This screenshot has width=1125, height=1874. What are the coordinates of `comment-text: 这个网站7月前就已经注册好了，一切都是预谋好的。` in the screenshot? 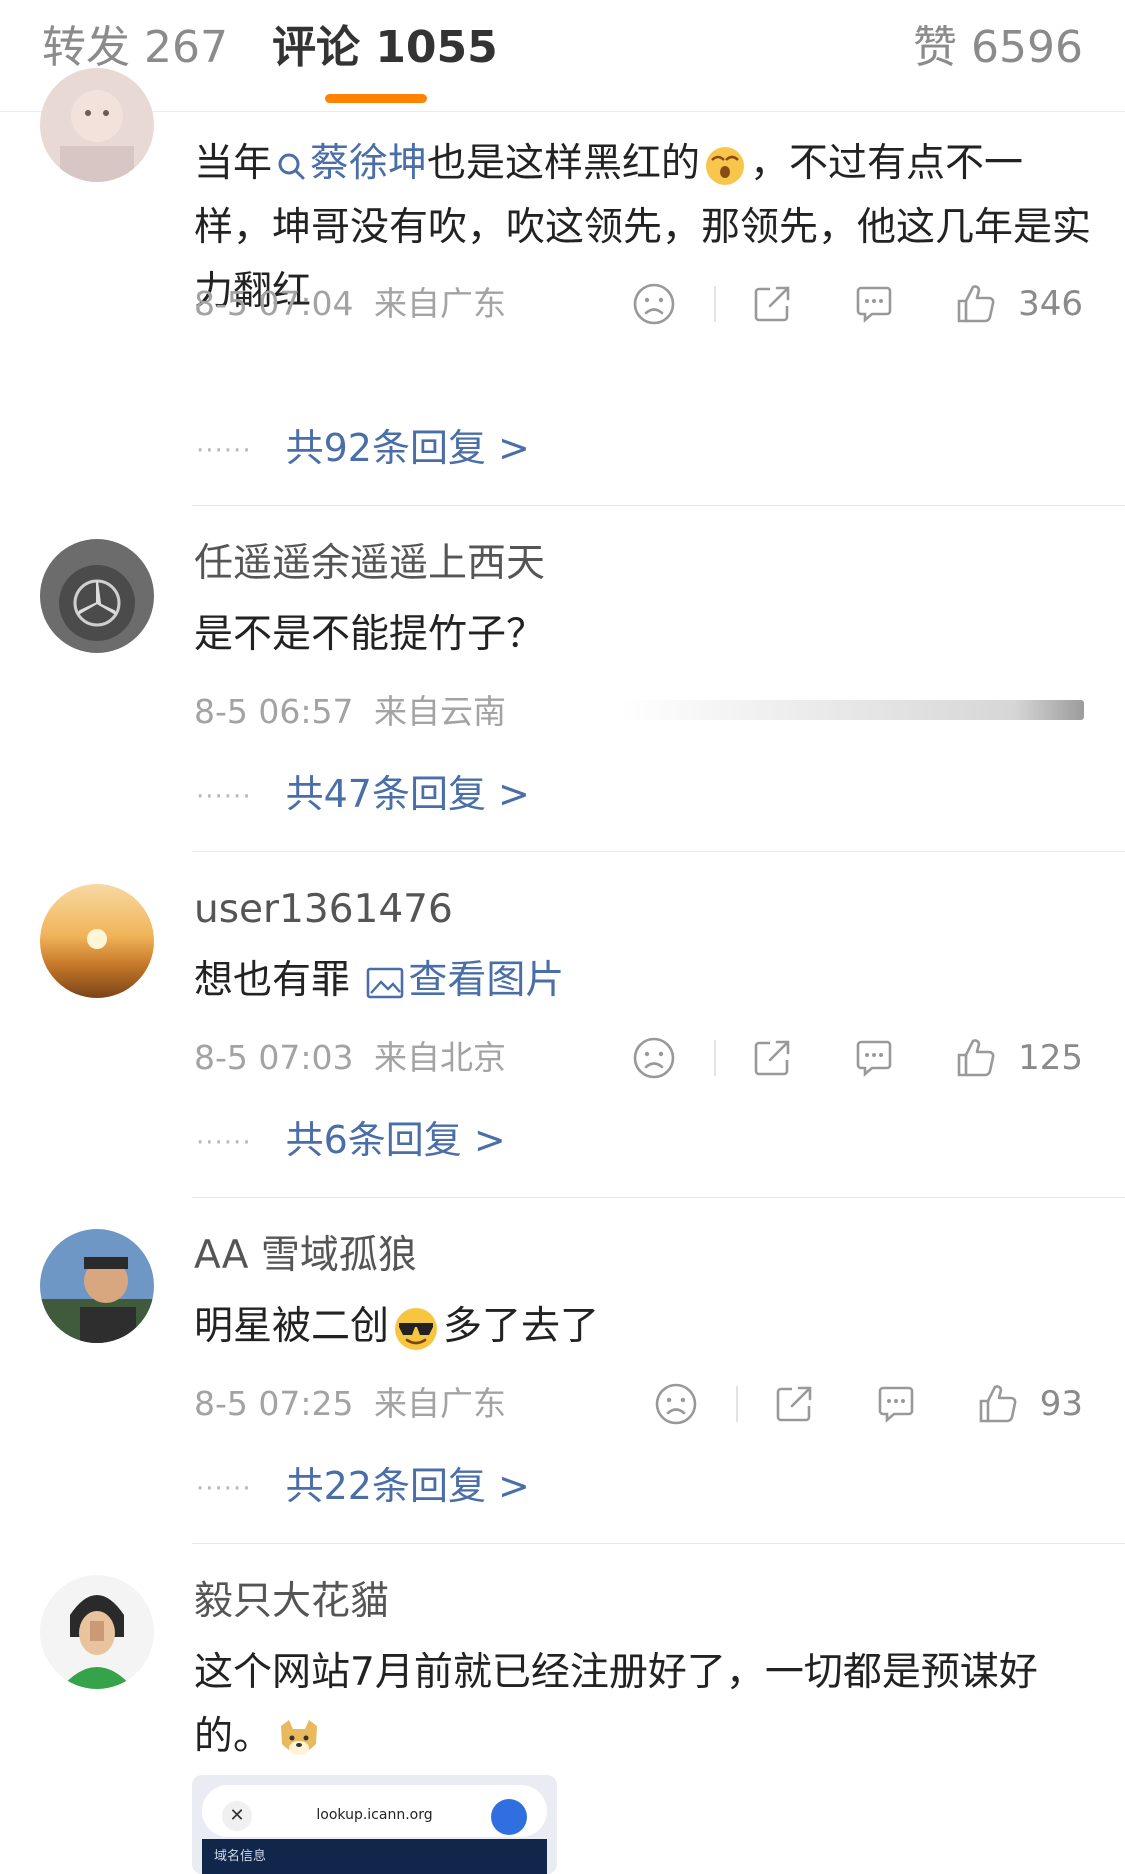 It's located at (644, 1705).